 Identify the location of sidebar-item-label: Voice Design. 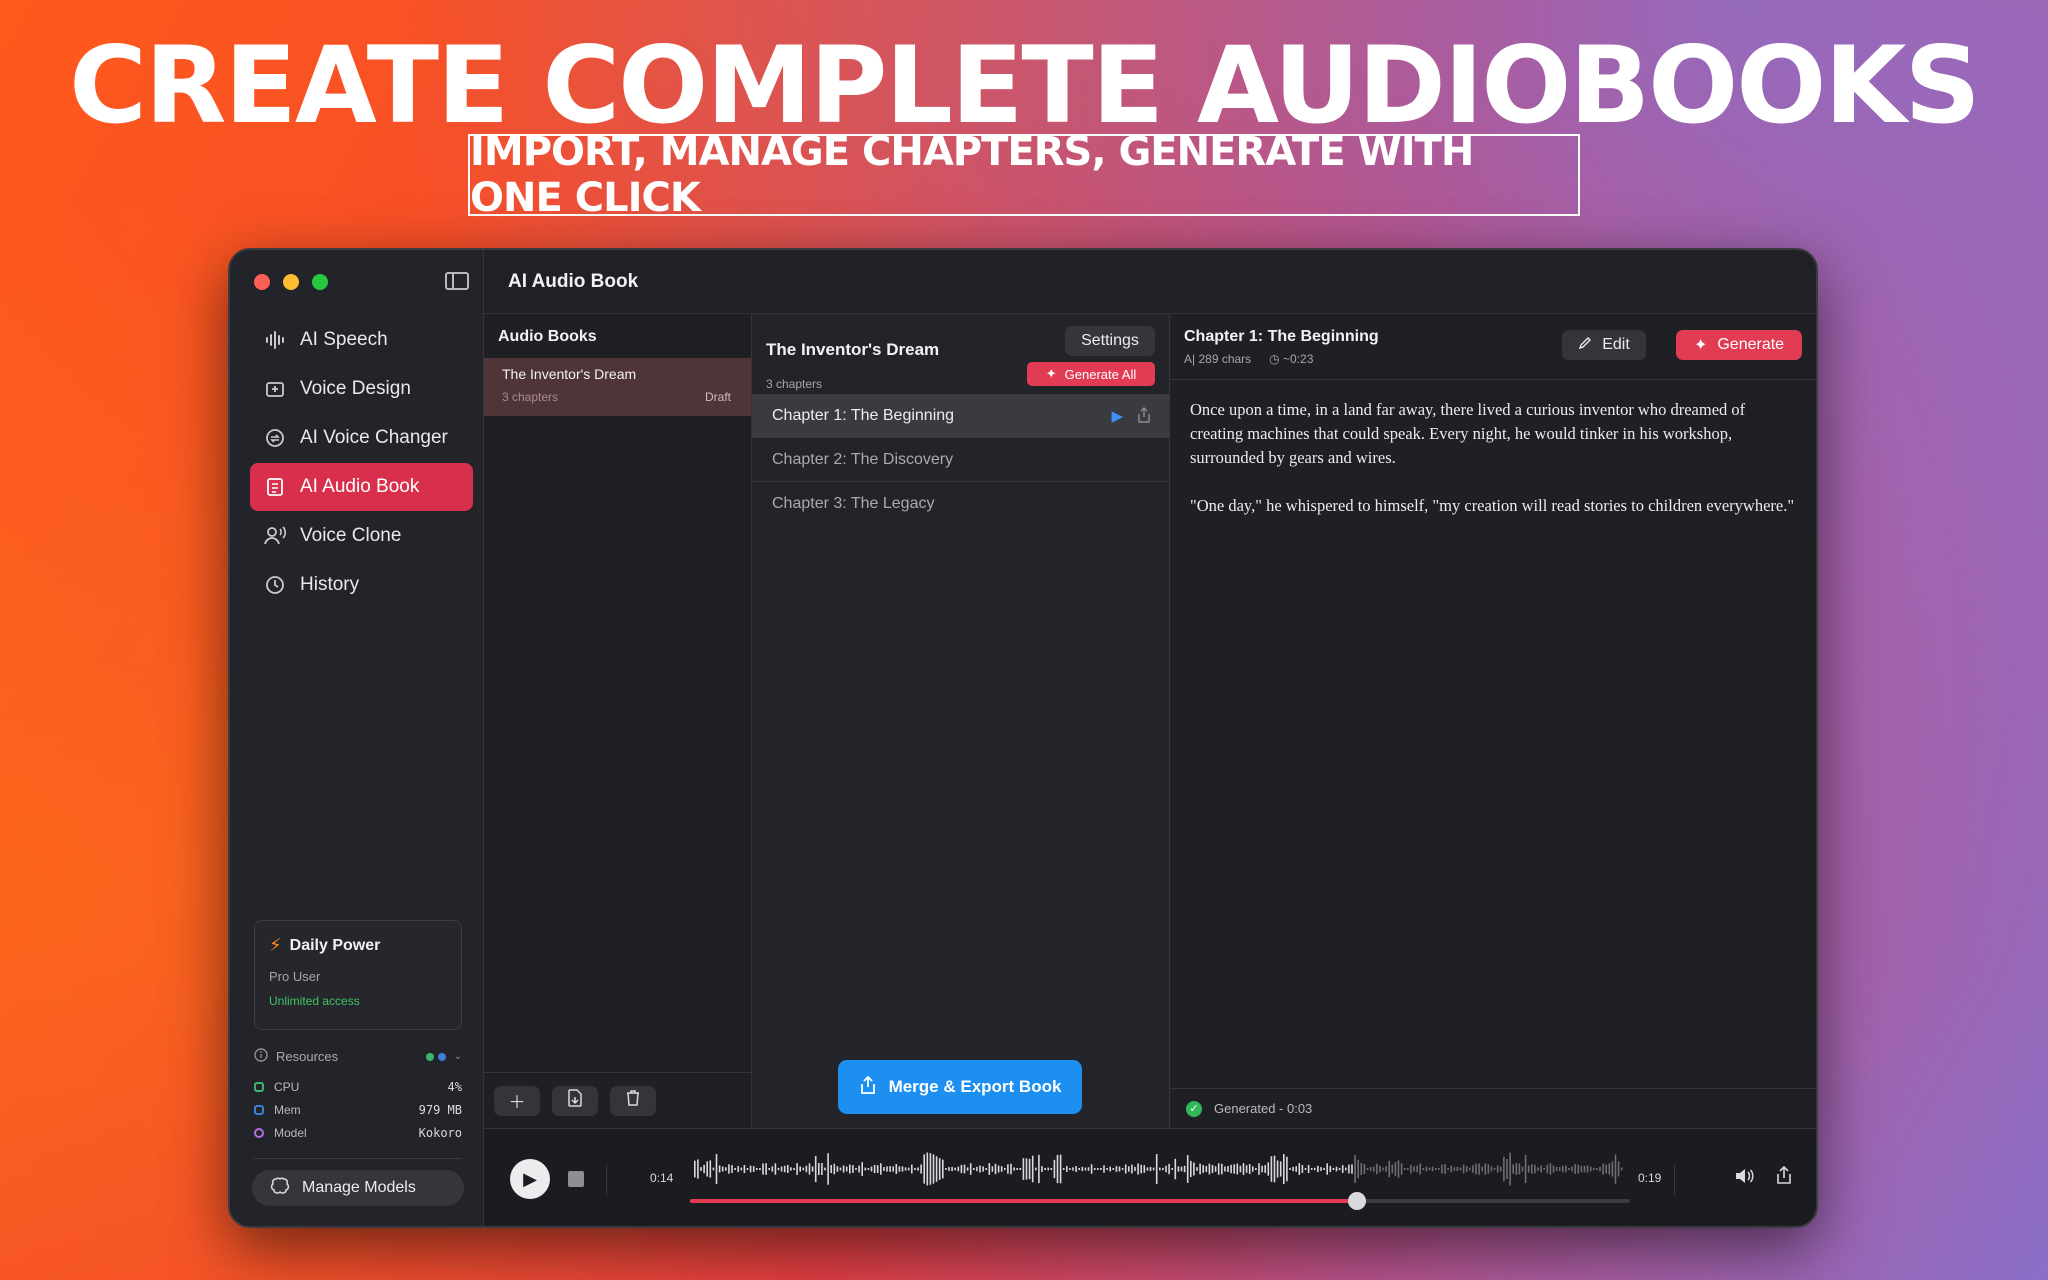
(355, 388).